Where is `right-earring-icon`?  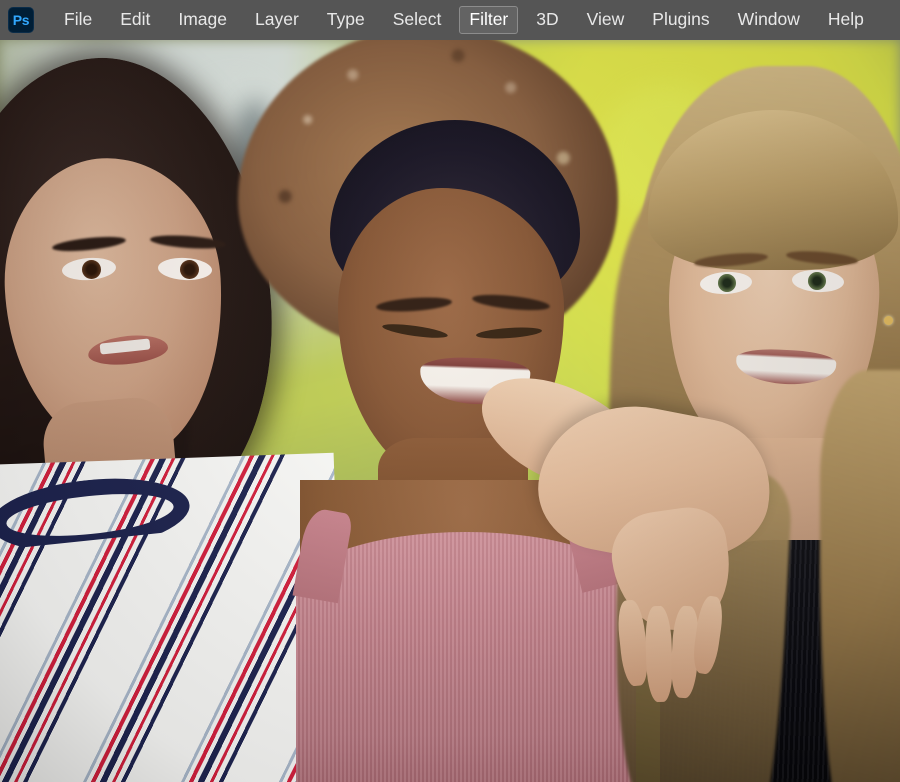
right-earring-icon is located at coordinates (888, 320).